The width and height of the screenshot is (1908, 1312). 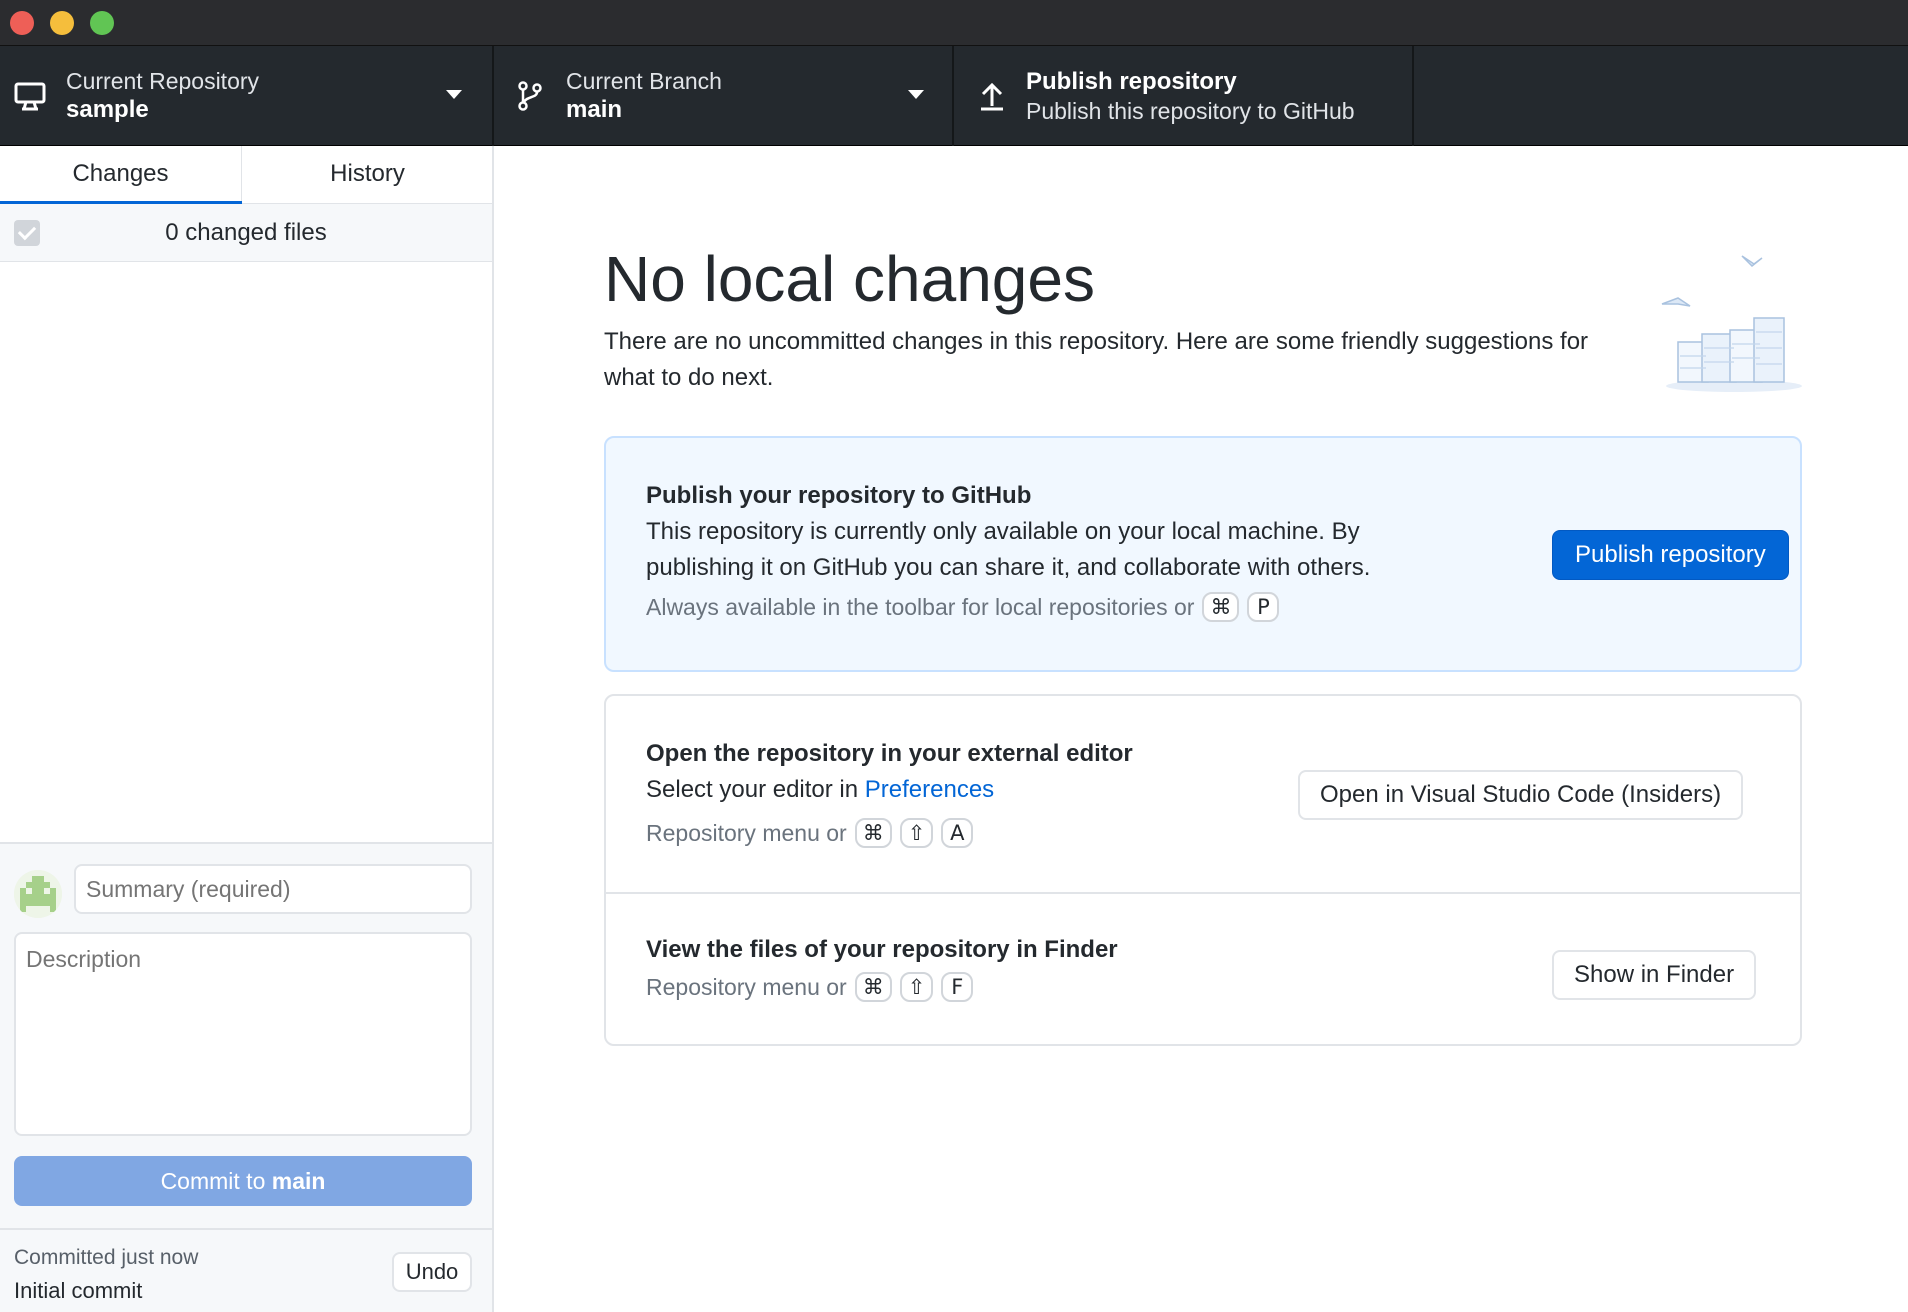 What do you see at coordinates (38, 894) in the screenshot?
I see `avatar` at bounding box center [38, 894].